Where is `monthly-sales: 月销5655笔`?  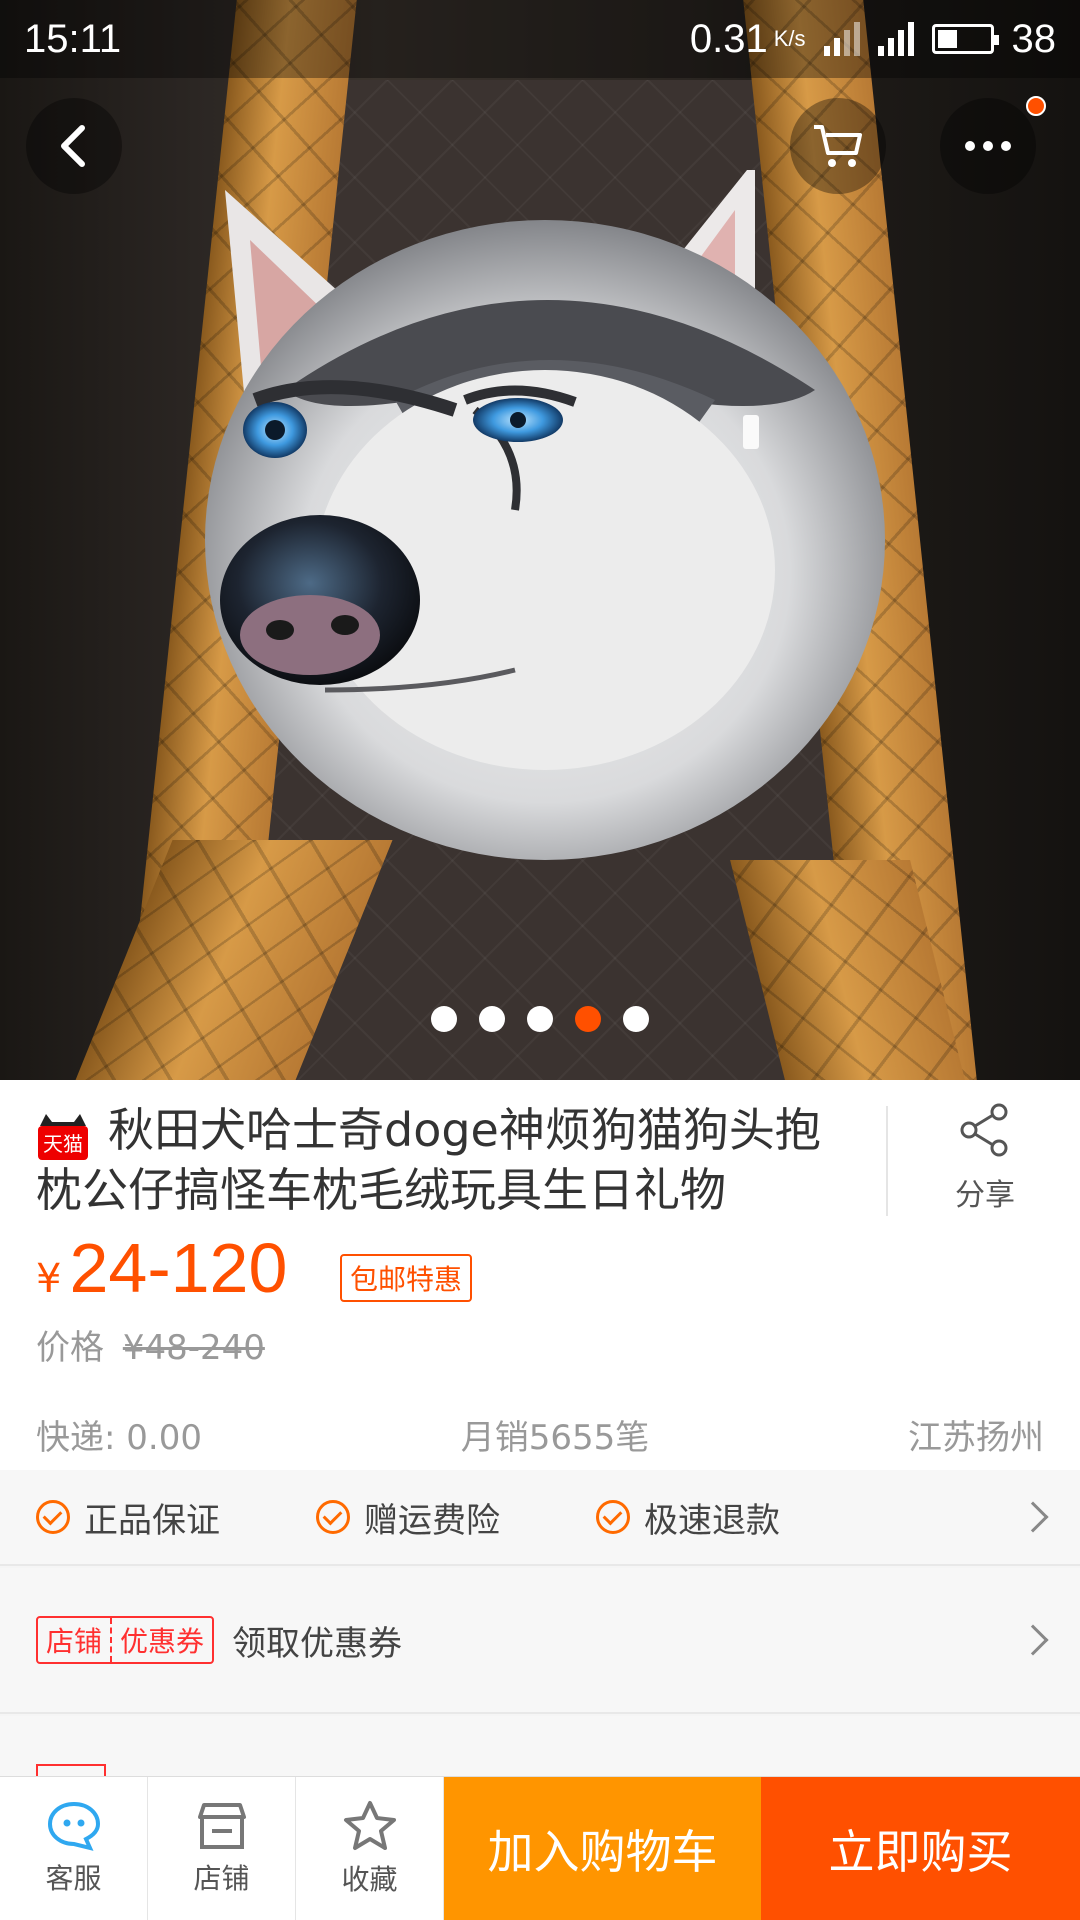 monthly-sales: 月销5655笔 is located at coordinates (555, 1438).